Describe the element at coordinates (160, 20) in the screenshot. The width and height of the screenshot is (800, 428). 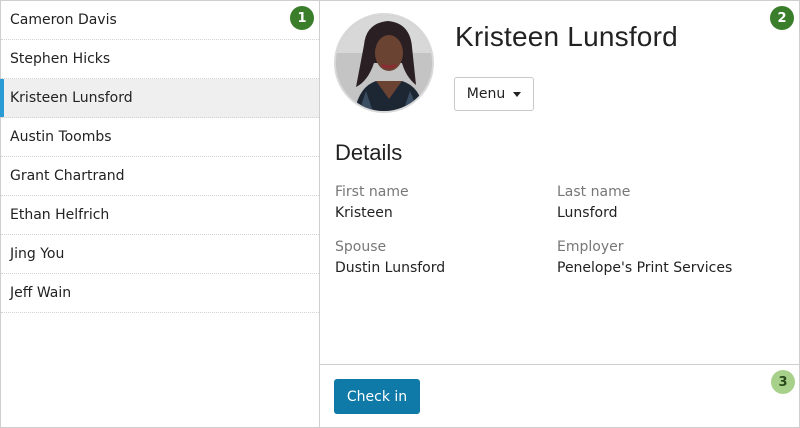
I see `list-item: Cameron Davis` at that location.